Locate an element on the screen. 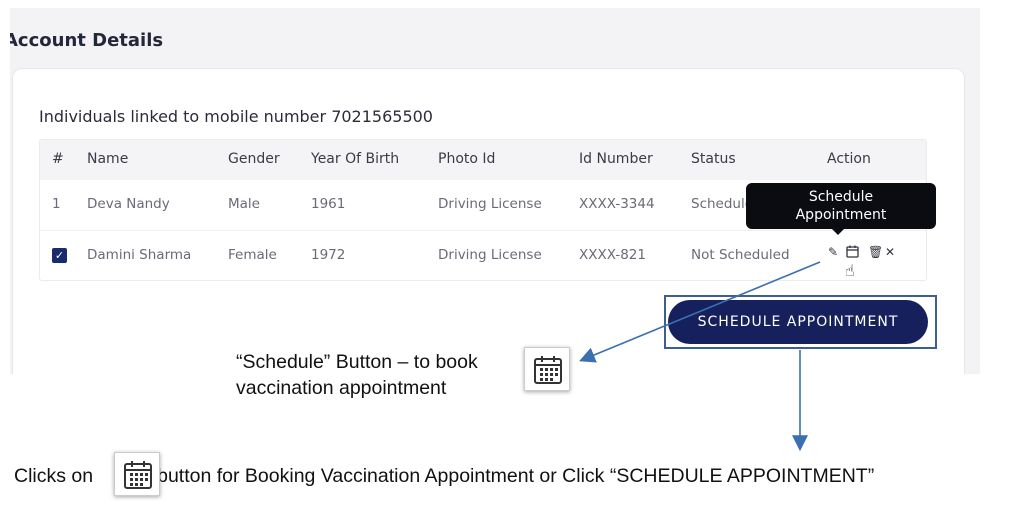 The width and height of the screenshot is (1030, 513). annotation-arrows is located at coordinates (700, 356).